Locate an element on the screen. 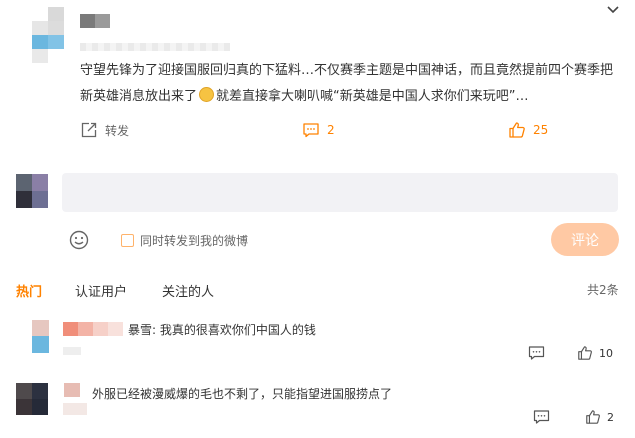 The height and width of the screenshot is (438, 635). tab-following: 关注的人 is located at coordinates (188, 290).